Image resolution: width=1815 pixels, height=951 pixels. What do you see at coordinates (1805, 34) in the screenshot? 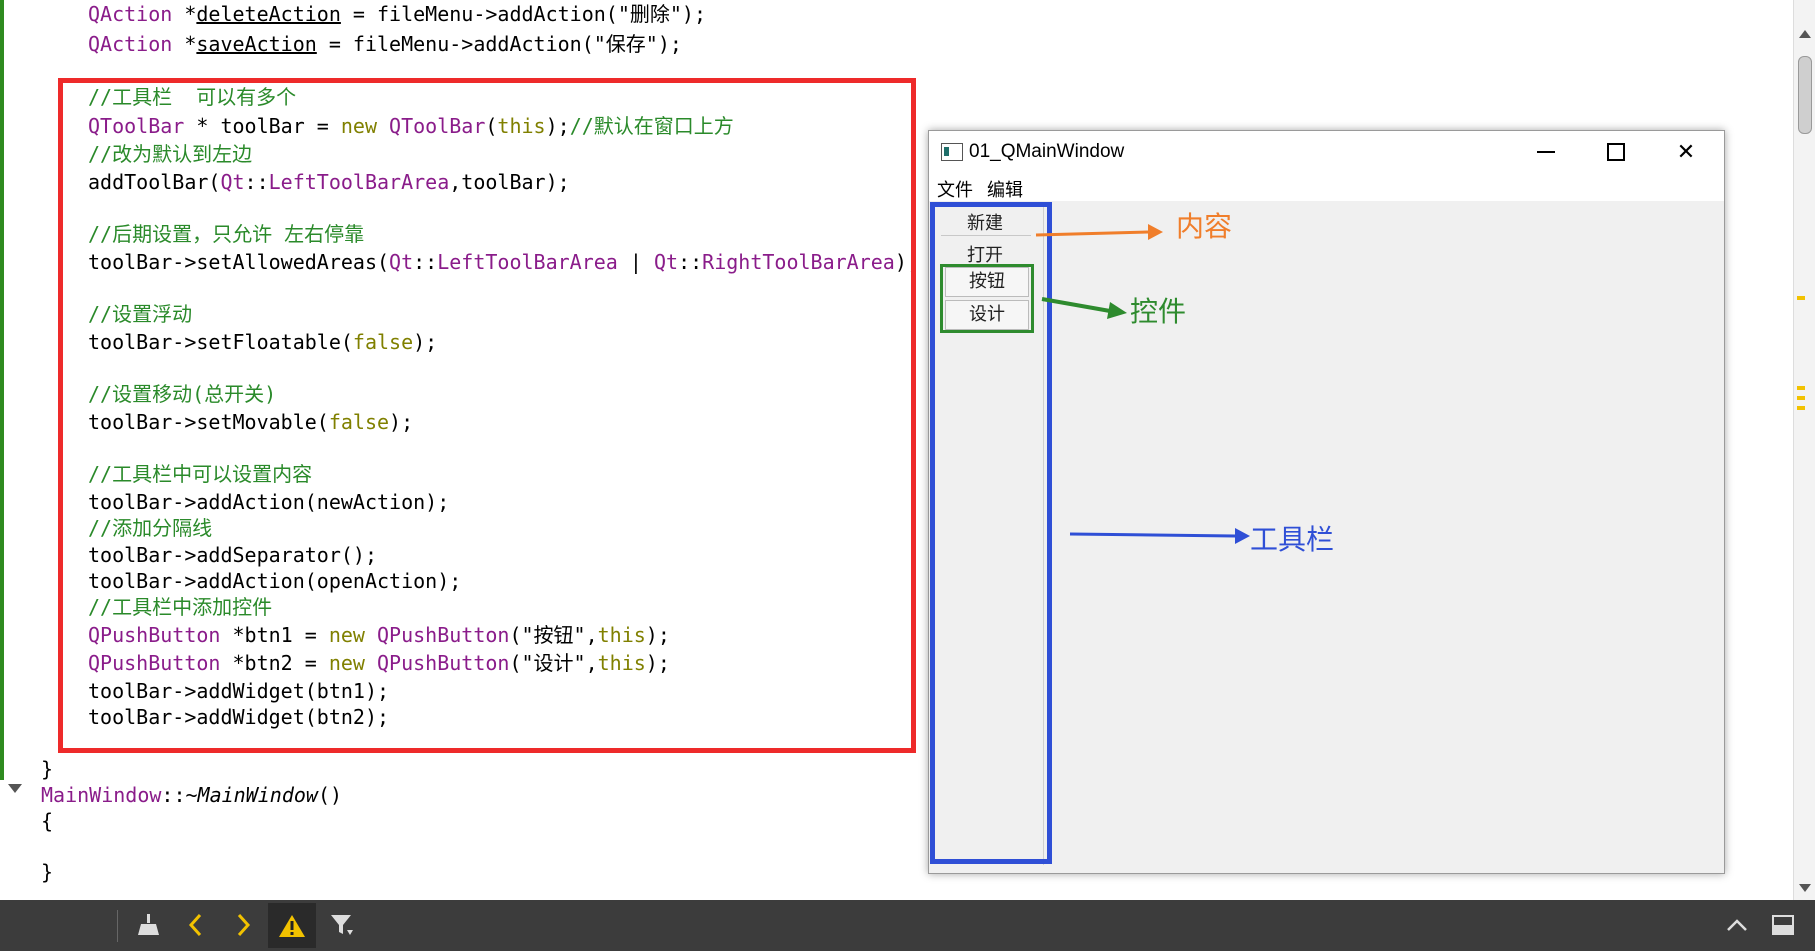
I see `scroll-up-icon` at bounding box center [1805, 34].